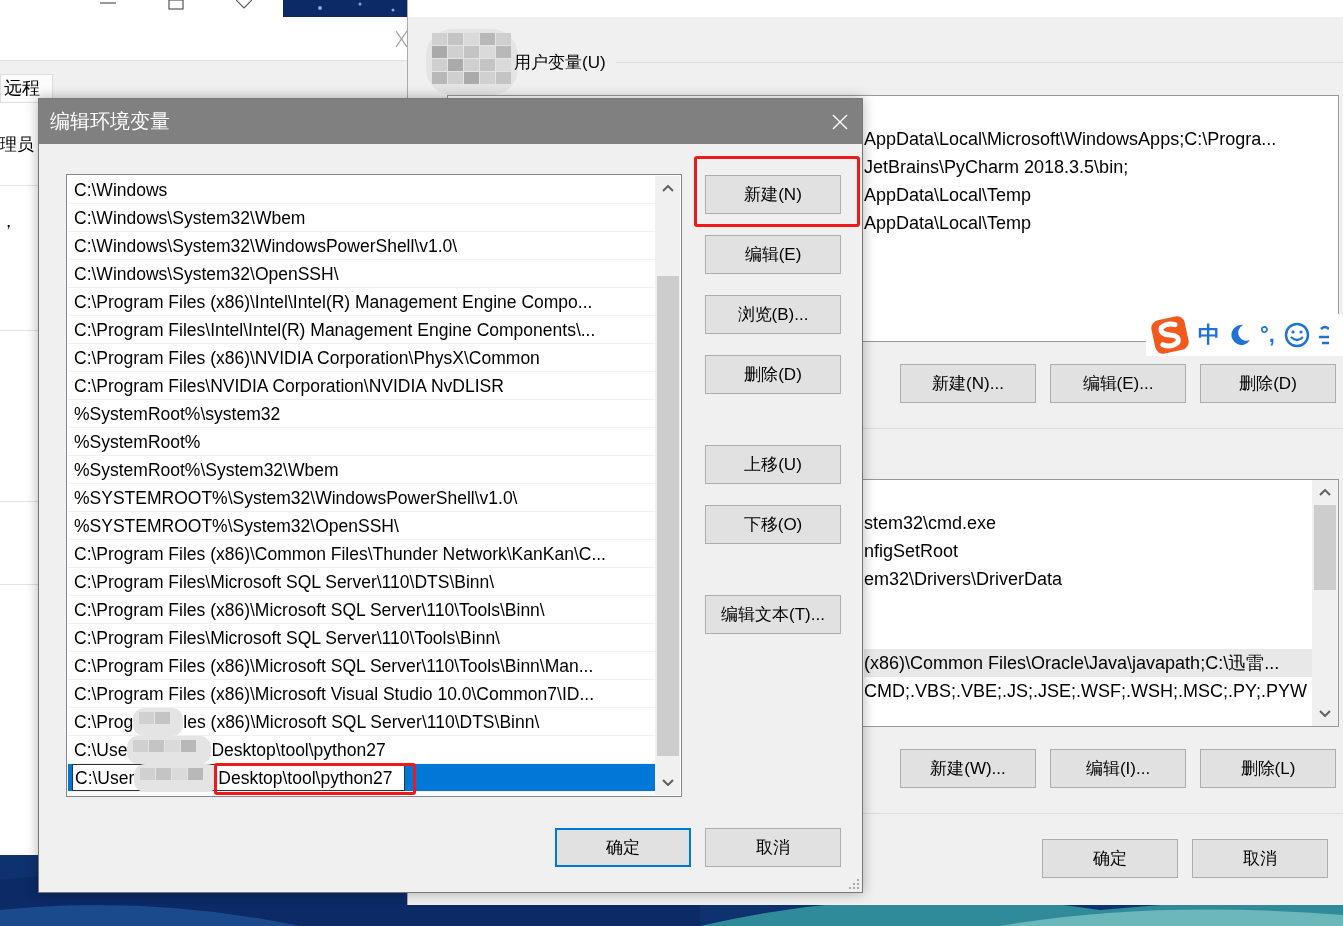 The height and width of the screenshot is (926, 1343). I want to click on input-field: C:\User Desktop\tool\python27, so click(239, 777).